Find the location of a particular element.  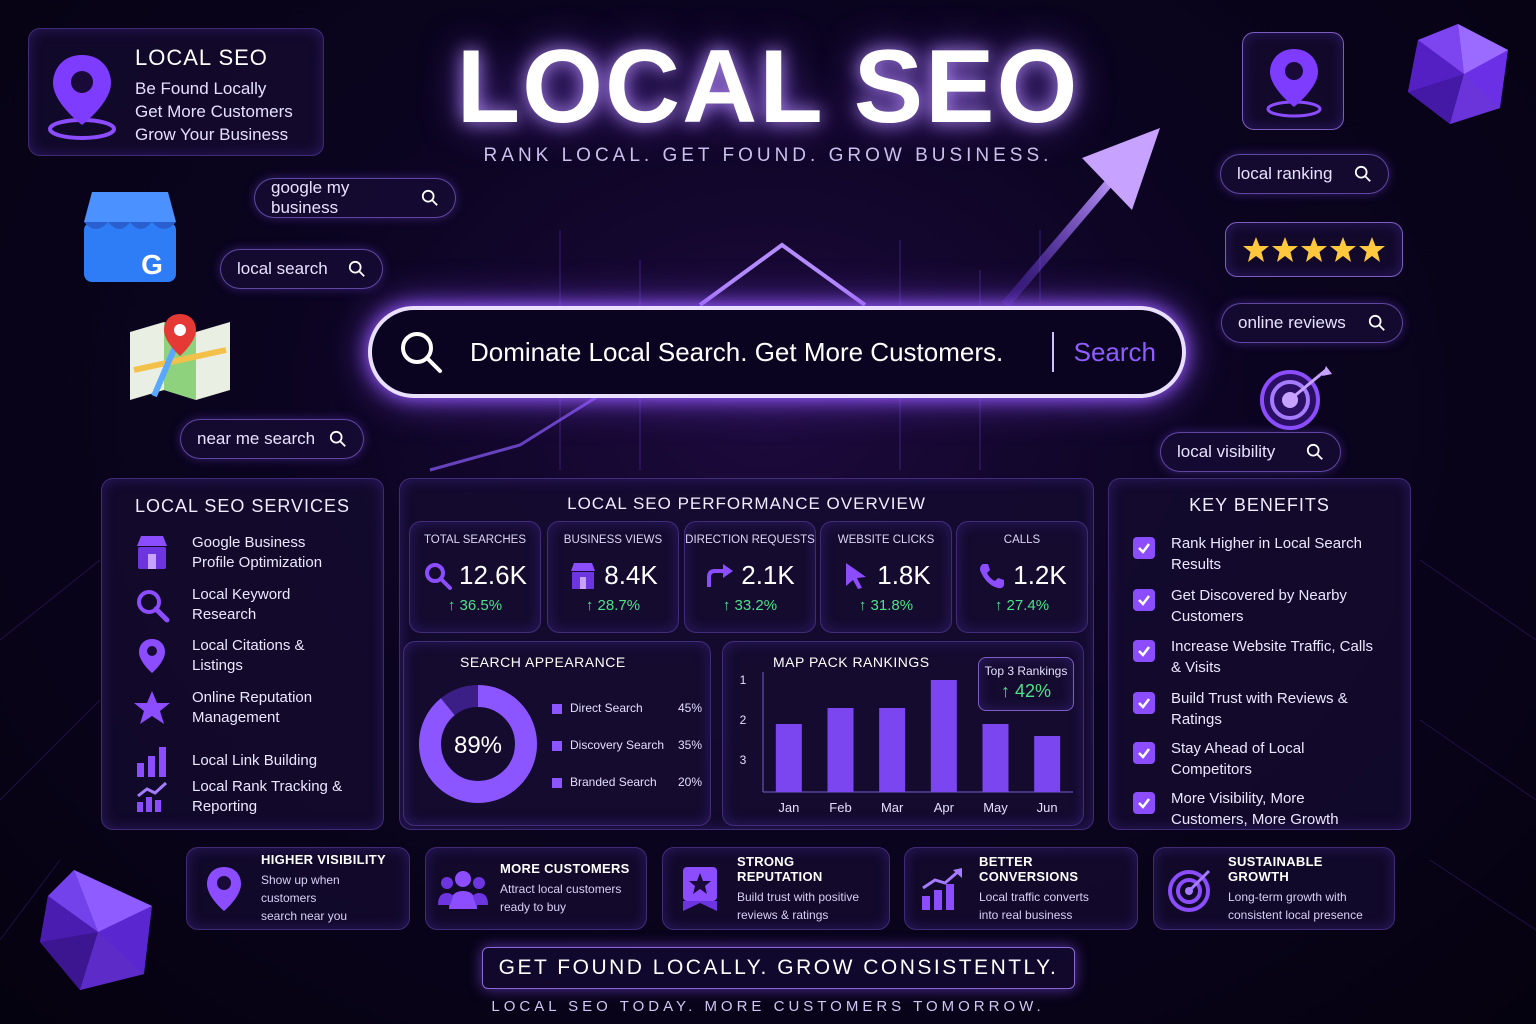

pill-label: local visibility is located at coordinates (1226, 451).